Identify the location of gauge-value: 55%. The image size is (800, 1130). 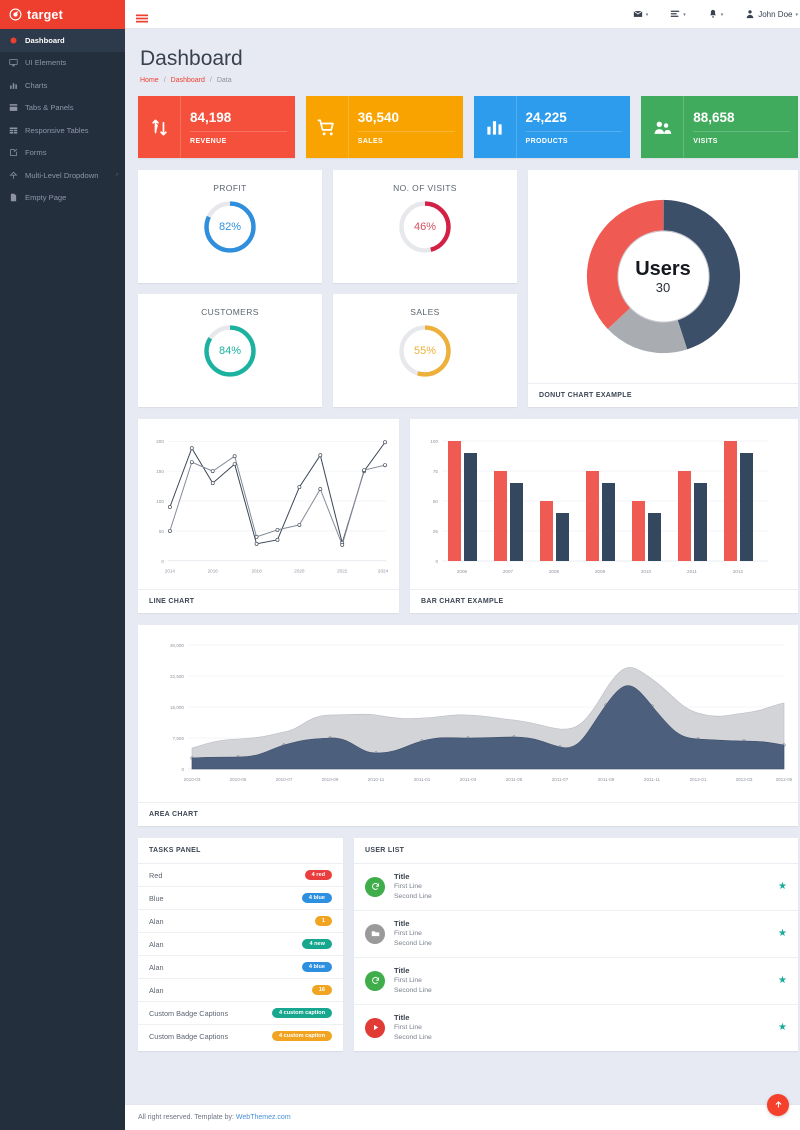
(425, 351).